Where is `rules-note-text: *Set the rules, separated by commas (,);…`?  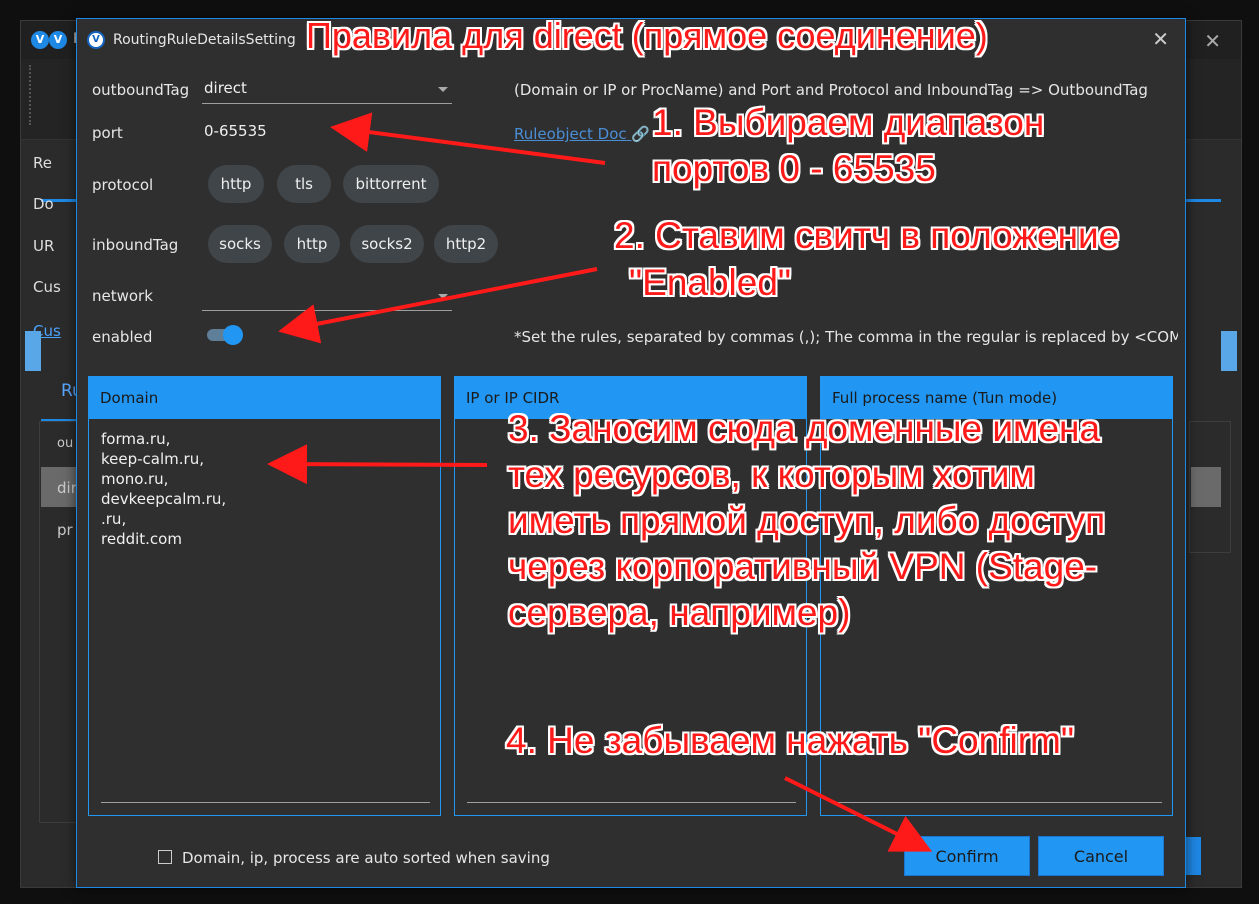 rules-note-text: *Set the rules, separated by commas (,);… is located at coordinates (846, 337).